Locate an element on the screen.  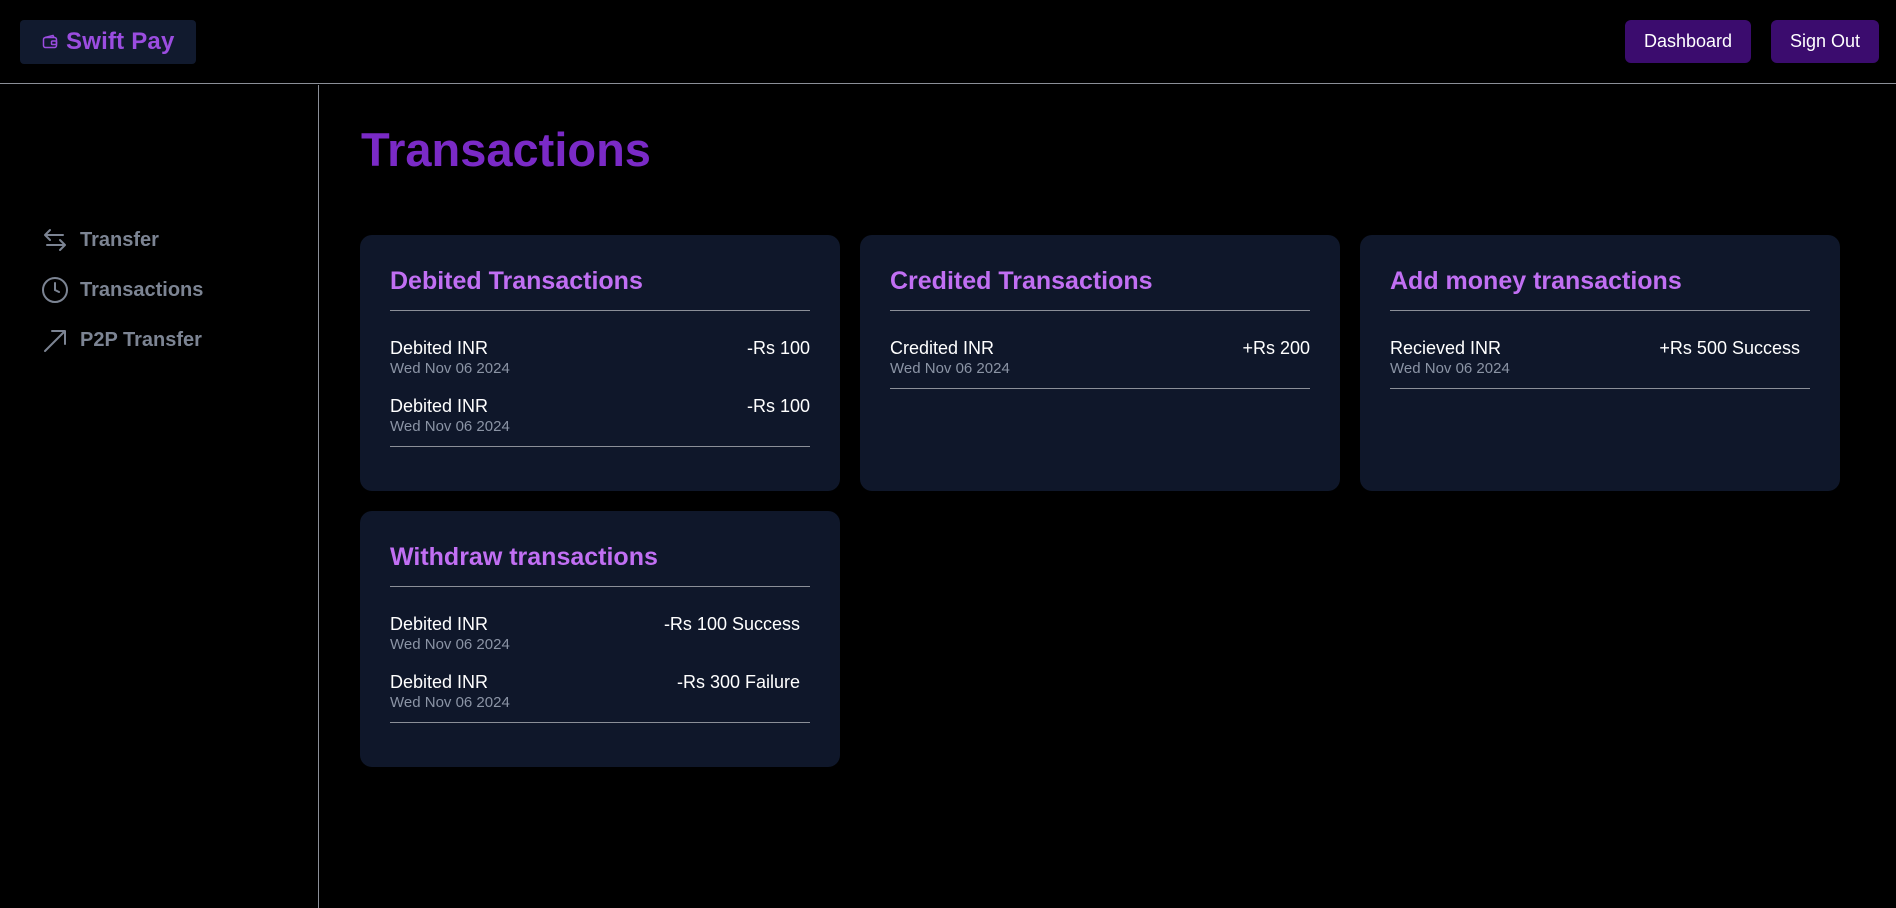
sidebar-item-transactions: Transactions is located at coordinates (121, 290).